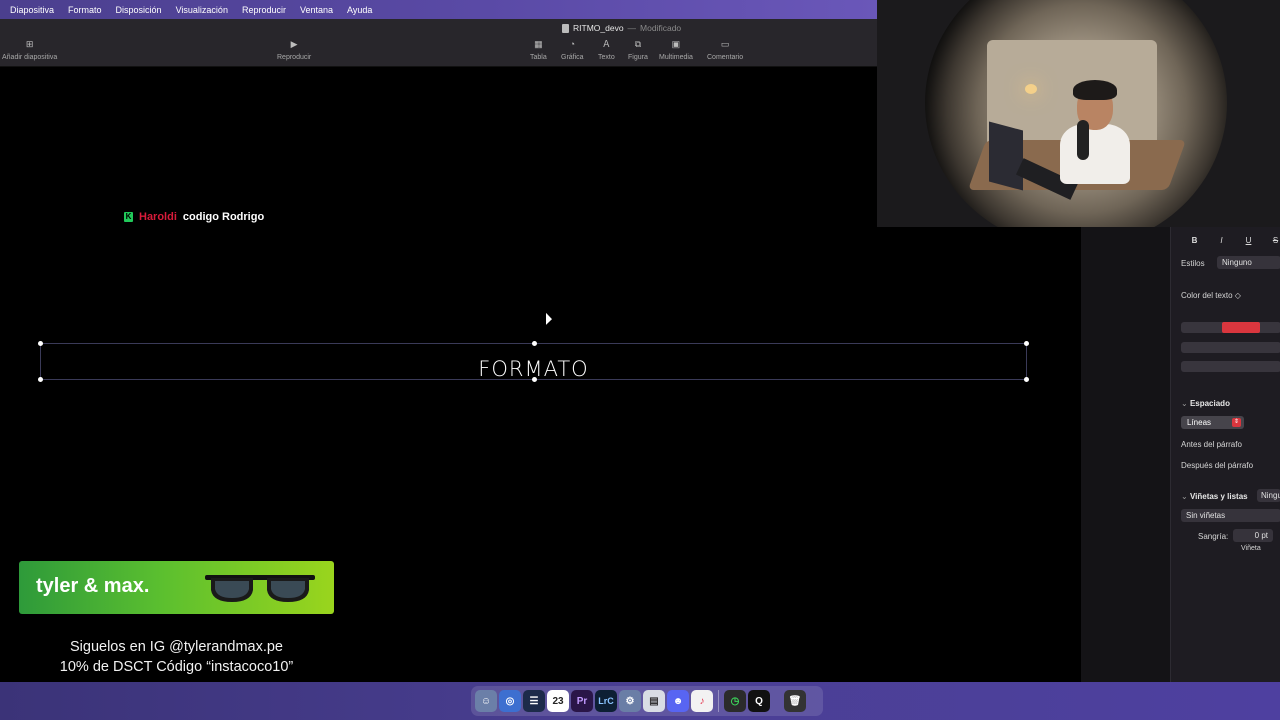 The height and width of the screenshot is (720, 1280). Describe the element at coordinates (176, 587) in the screenshot. I see `sponsor-banner: tyler & max.` at that location.